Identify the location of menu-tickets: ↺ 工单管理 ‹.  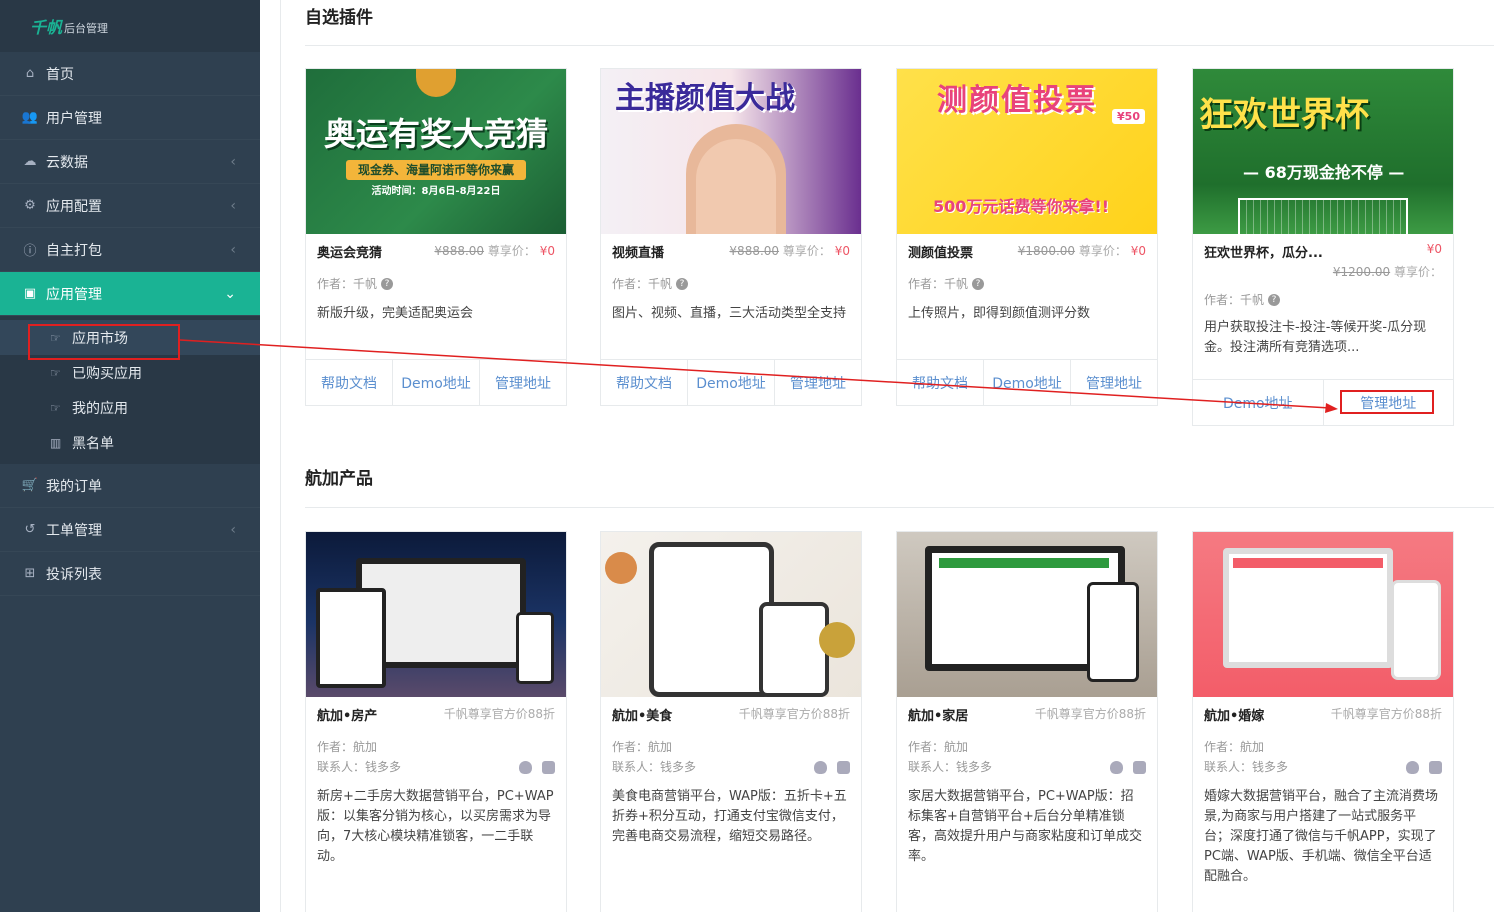
(130, 530).